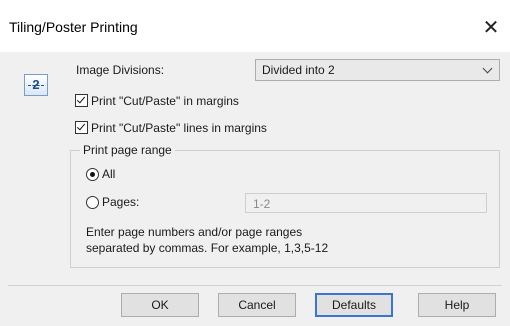  I want to click on cut-line, so click(36, 85).